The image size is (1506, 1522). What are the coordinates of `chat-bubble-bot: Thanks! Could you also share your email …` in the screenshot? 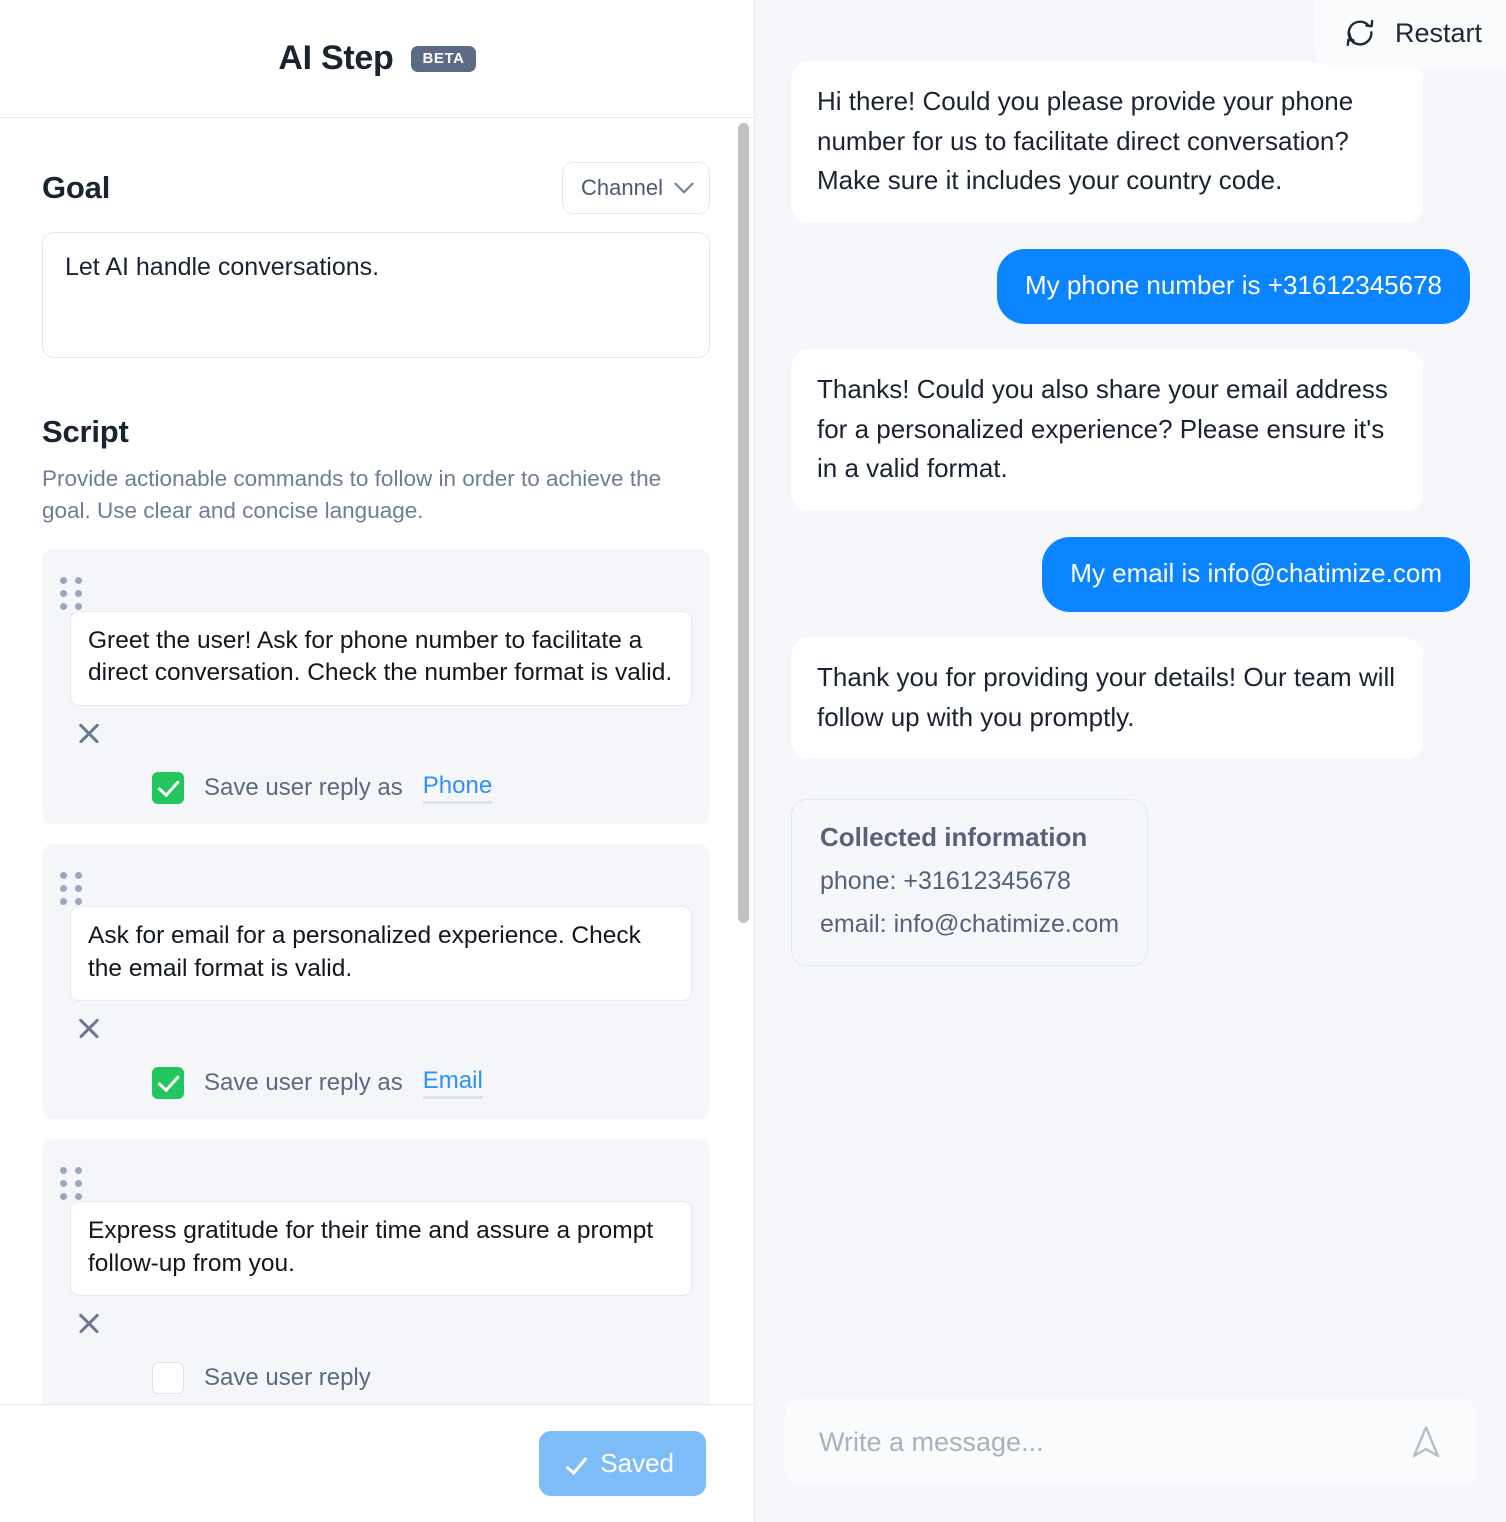 It's located at (1107, 430).